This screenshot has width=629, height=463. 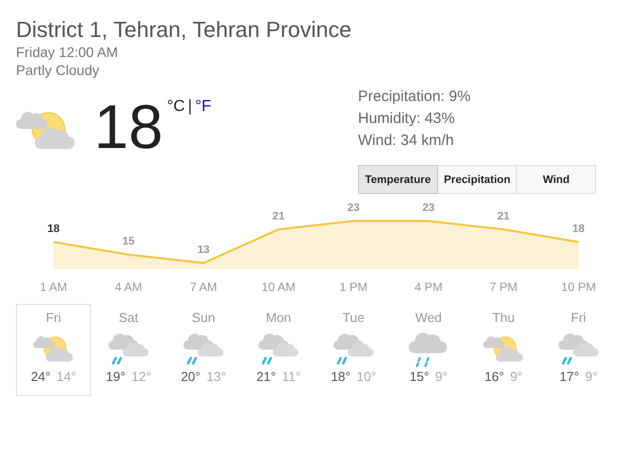 I want to click on weather-detail: Humidity: 43%, so click(x=407, y=119).